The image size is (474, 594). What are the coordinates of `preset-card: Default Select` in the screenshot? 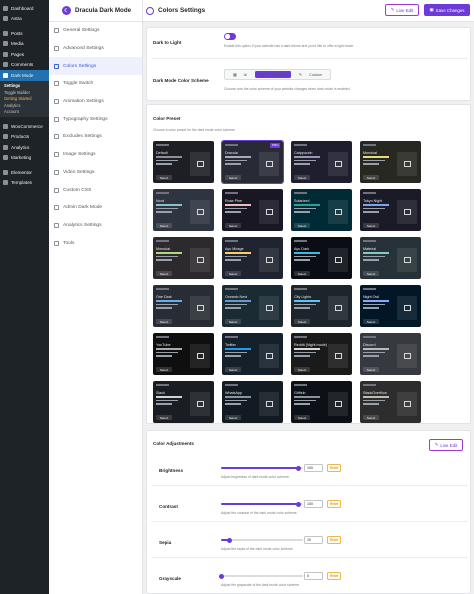 It's located at (183, 162).